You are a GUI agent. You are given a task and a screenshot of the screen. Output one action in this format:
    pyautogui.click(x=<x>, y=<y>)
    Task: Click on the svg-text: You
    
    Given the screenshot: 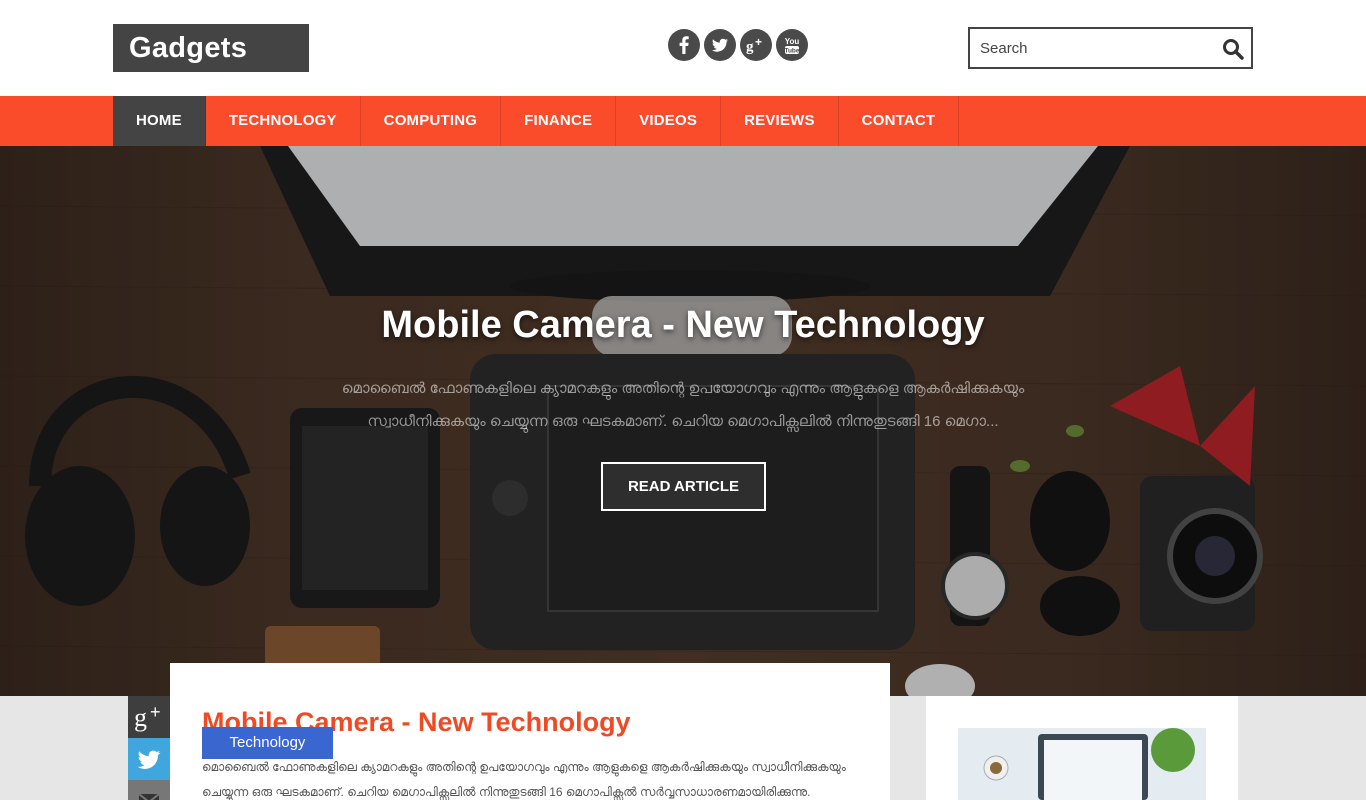 What is the action you would take?
    pyautogui.click(x=792, y=41)
    